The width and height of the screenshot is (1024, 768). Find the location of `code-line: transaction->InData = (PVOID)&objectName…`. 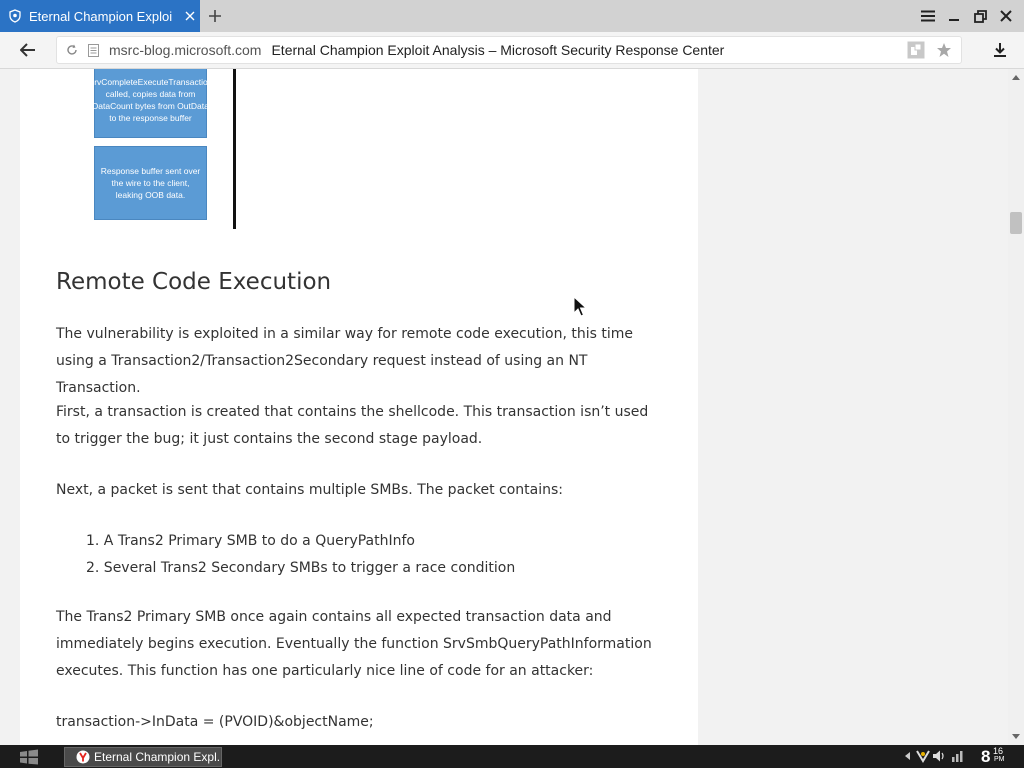

code-line: transaction->InData = (PVOID)&objectName… is located at coordinates (215, 722).